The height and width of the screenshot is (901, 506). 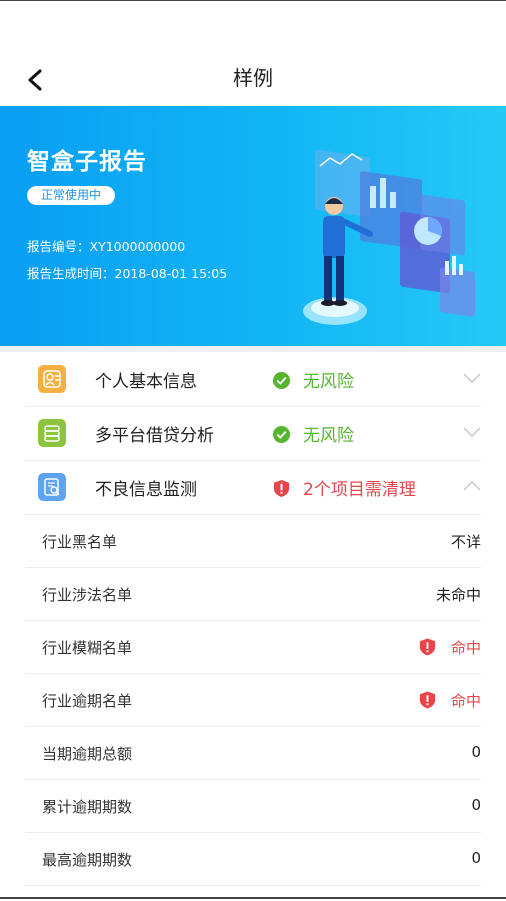 I want to click on status-badge: 正常使用中, so click(x=71, y=195).